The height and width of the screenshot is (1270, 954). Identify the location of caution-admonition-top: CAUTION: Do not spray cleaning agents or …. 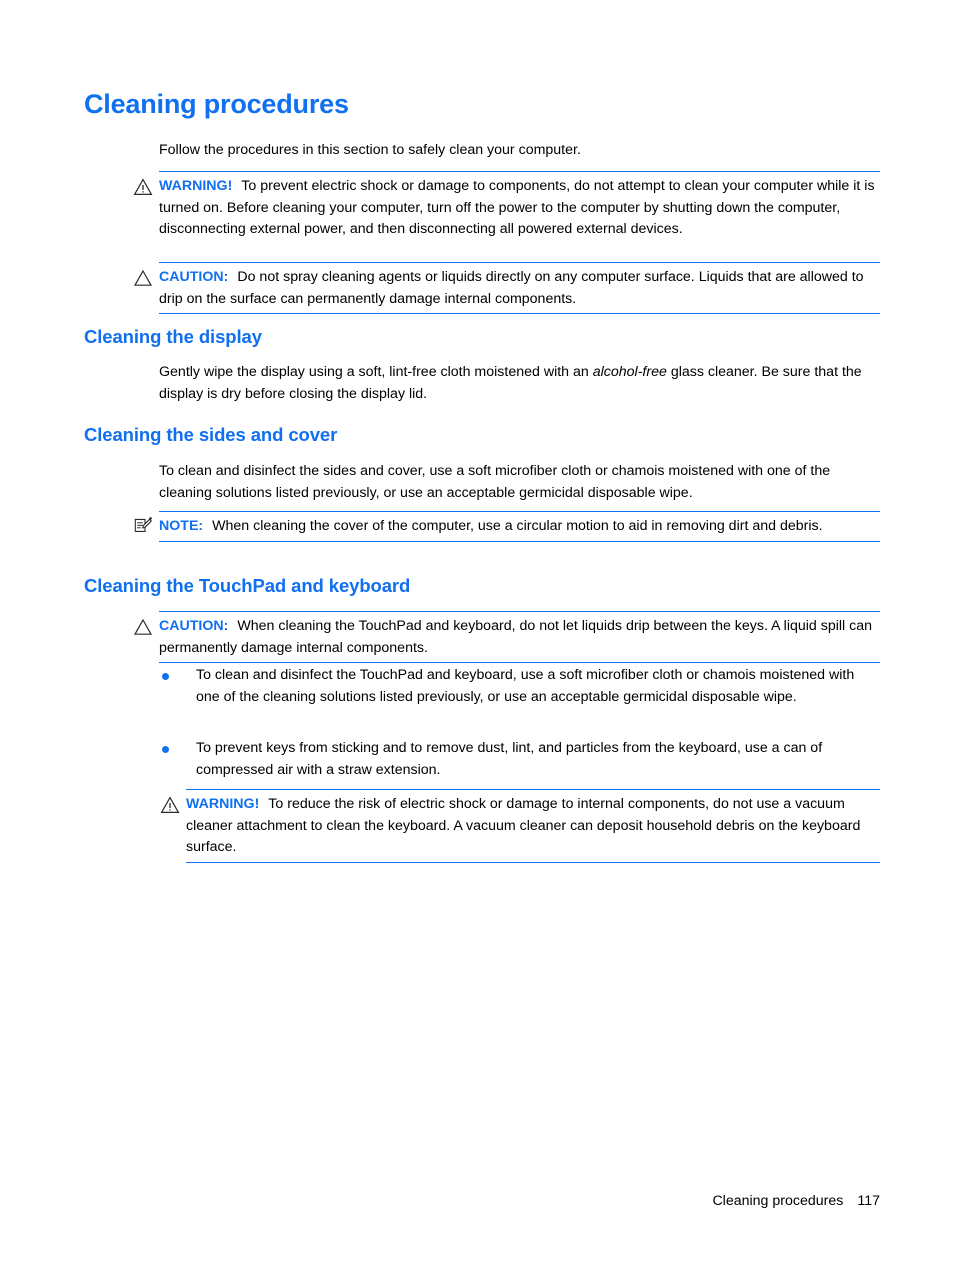
(506, 288).